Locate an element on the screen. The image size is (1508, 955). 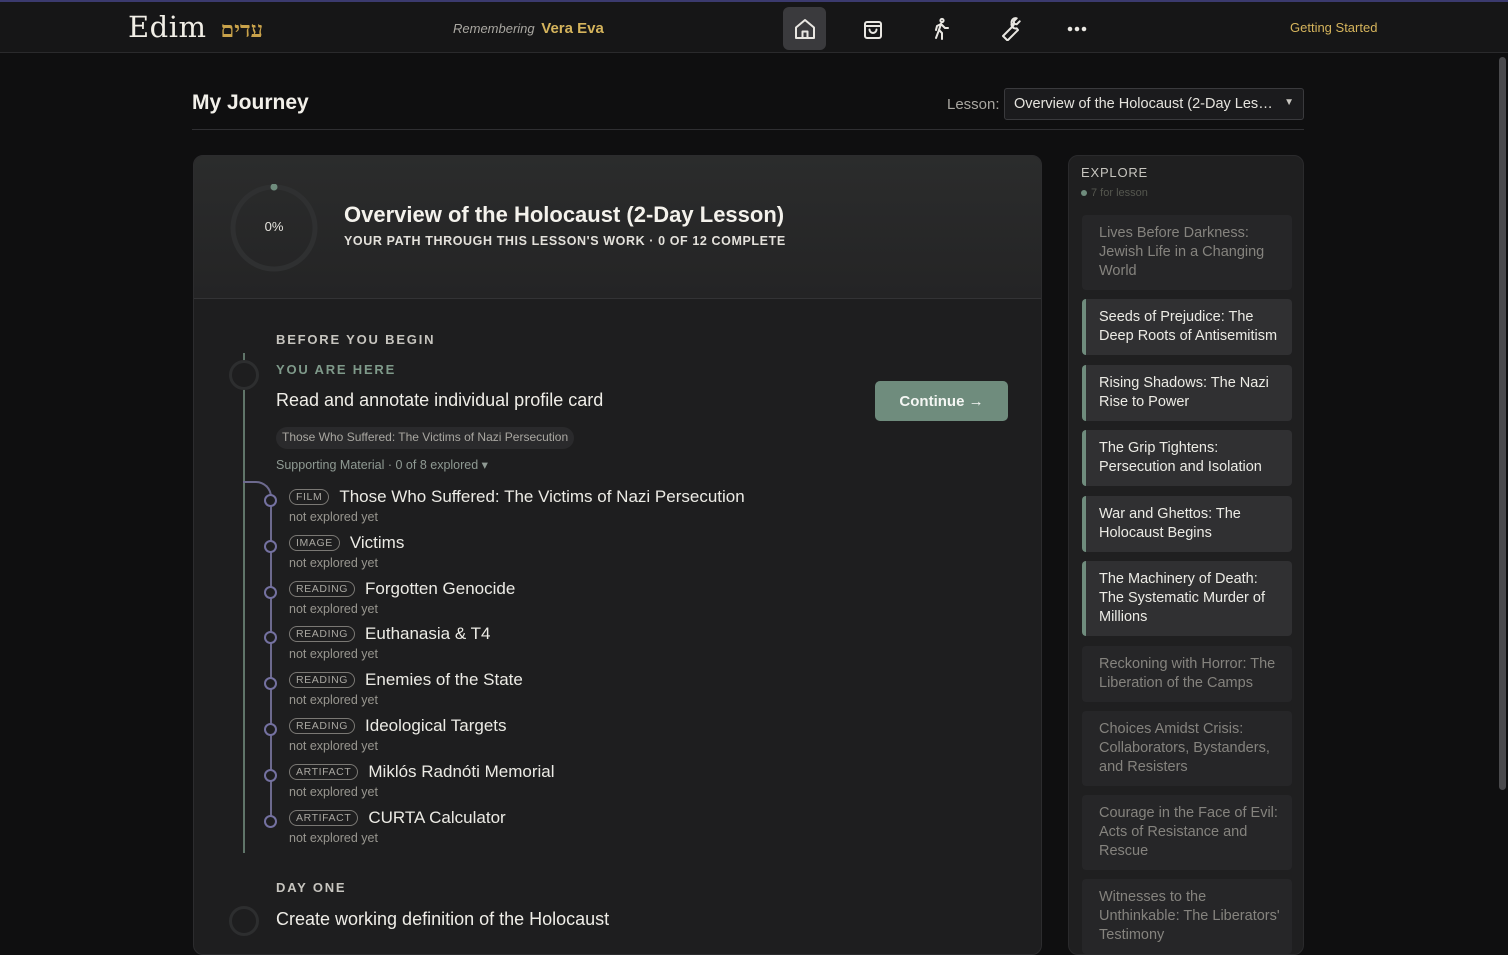
timeline-node-day-one is located at coordinates (244, 921).